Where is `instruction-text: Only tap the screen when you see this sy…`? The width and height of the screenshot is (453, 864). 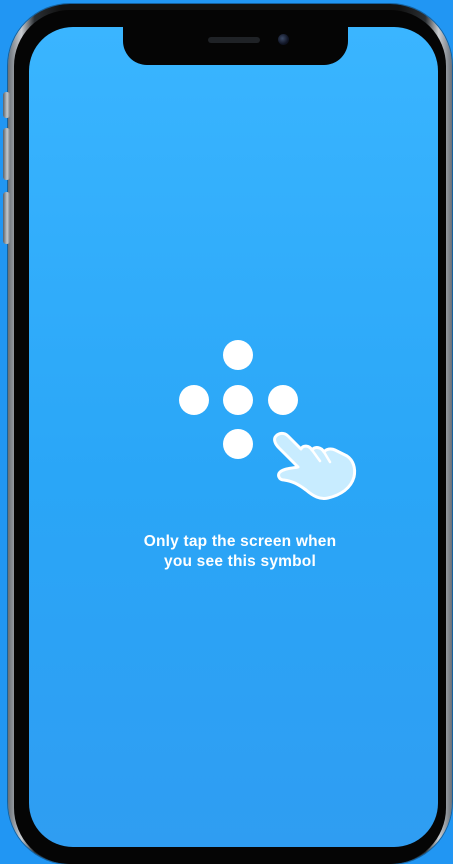
instruction-text: Only tap the screen when you see this sy… is located at coordinates (240, 552).